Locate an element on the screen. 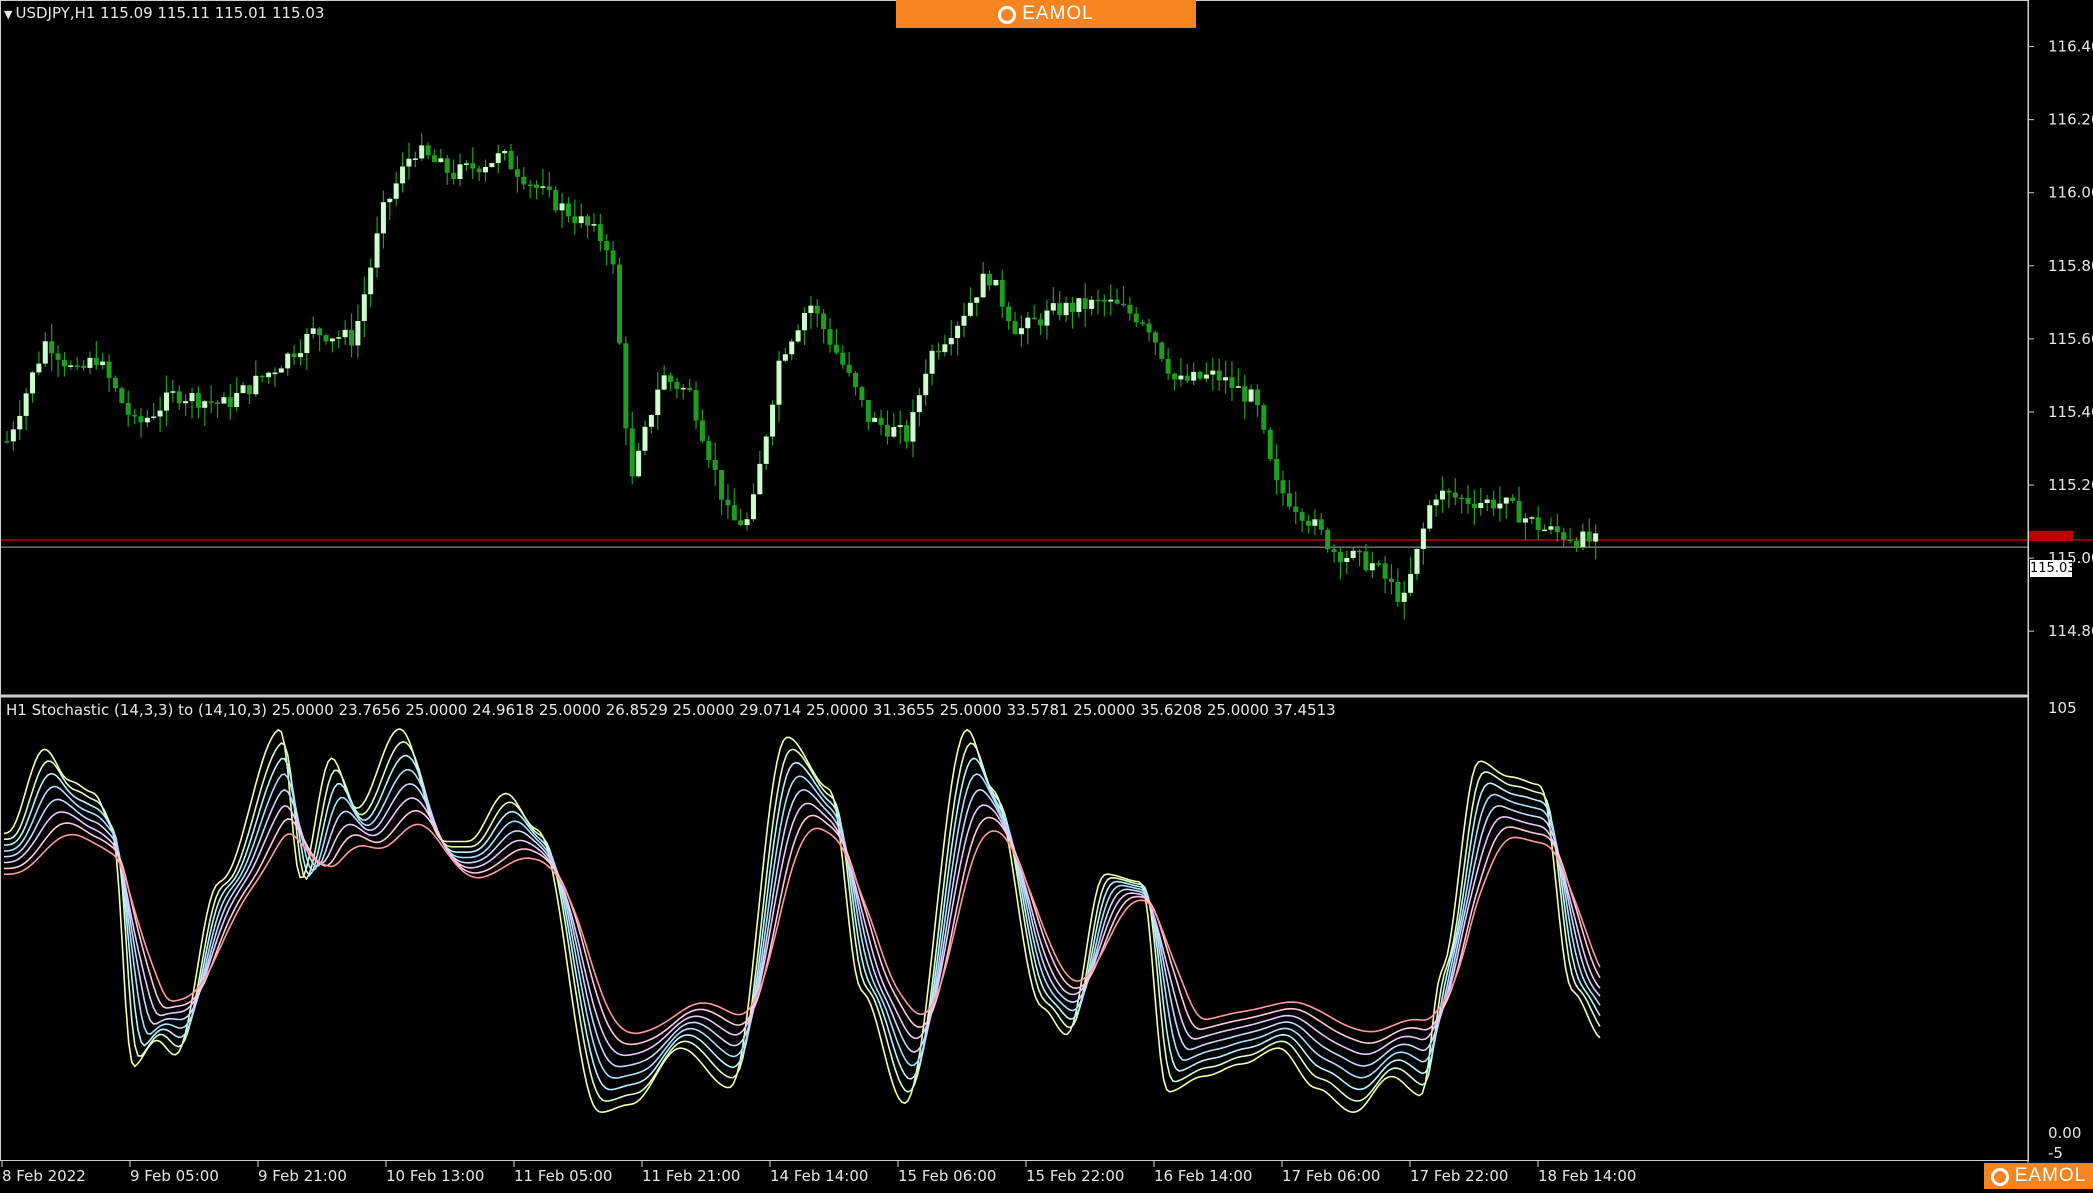 The height and width of the screenshot is (1193, 2093). stochastic-line is located at coordinates (802, 929).